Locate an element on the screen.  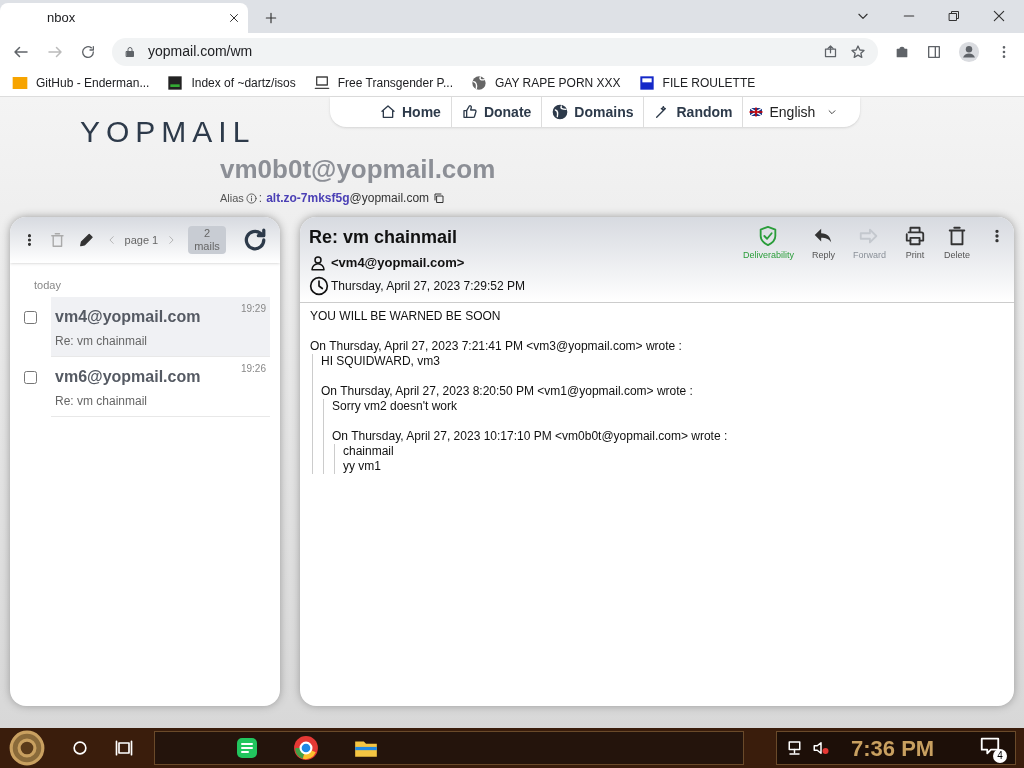
person-icon is located at coordinates (318, 262).